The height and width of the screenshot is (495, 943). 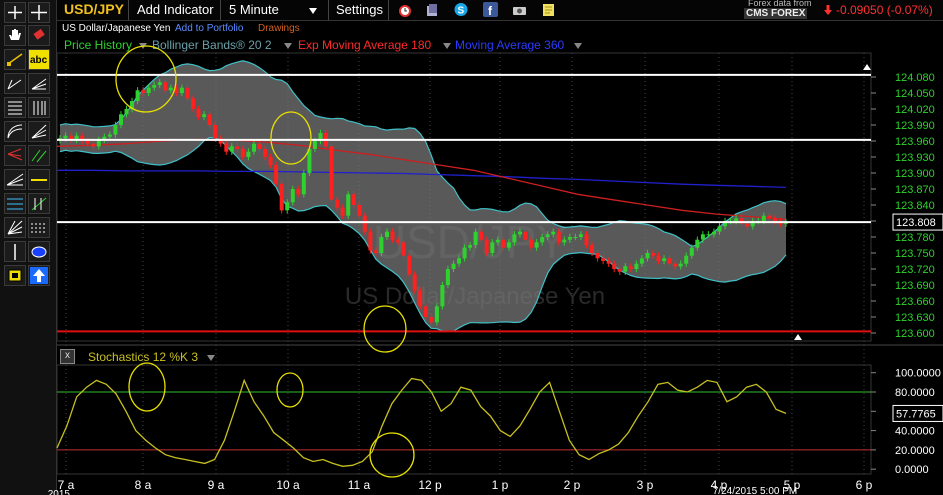 I want to click on x-tick-label: 8 a, so click(x=143, y=485).